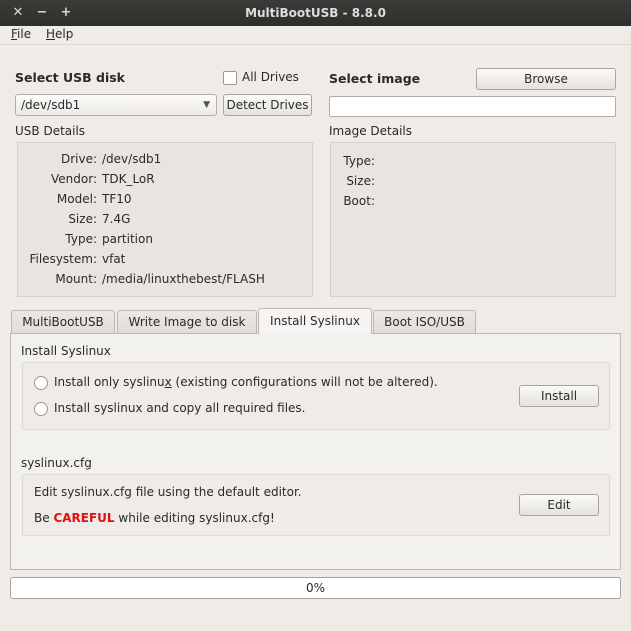 This screenshot has height=631, width=631. I want to click on detect-drives-label: Detect Drives, so click(267, 105).